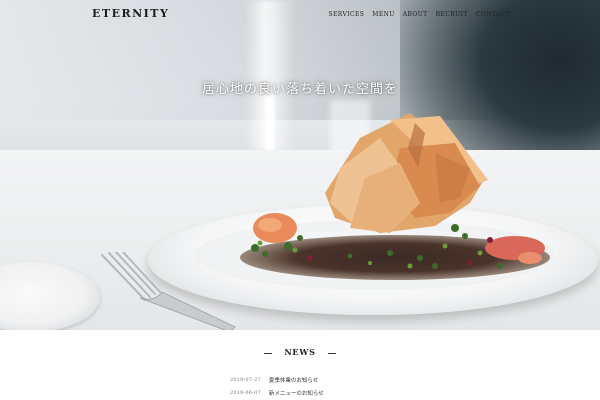  I want to click on main-nav: SERVICES MENU ABOUT RECRUIT CONTACT, so click(419, 14).